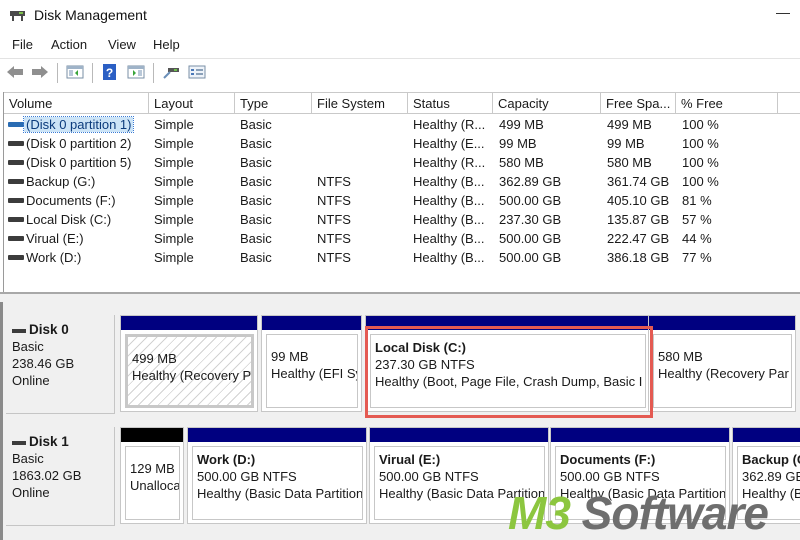 The width and height of the screenshot is (800, 540). I want to click on menu-bar: File Action View Help, so click(400, 45).